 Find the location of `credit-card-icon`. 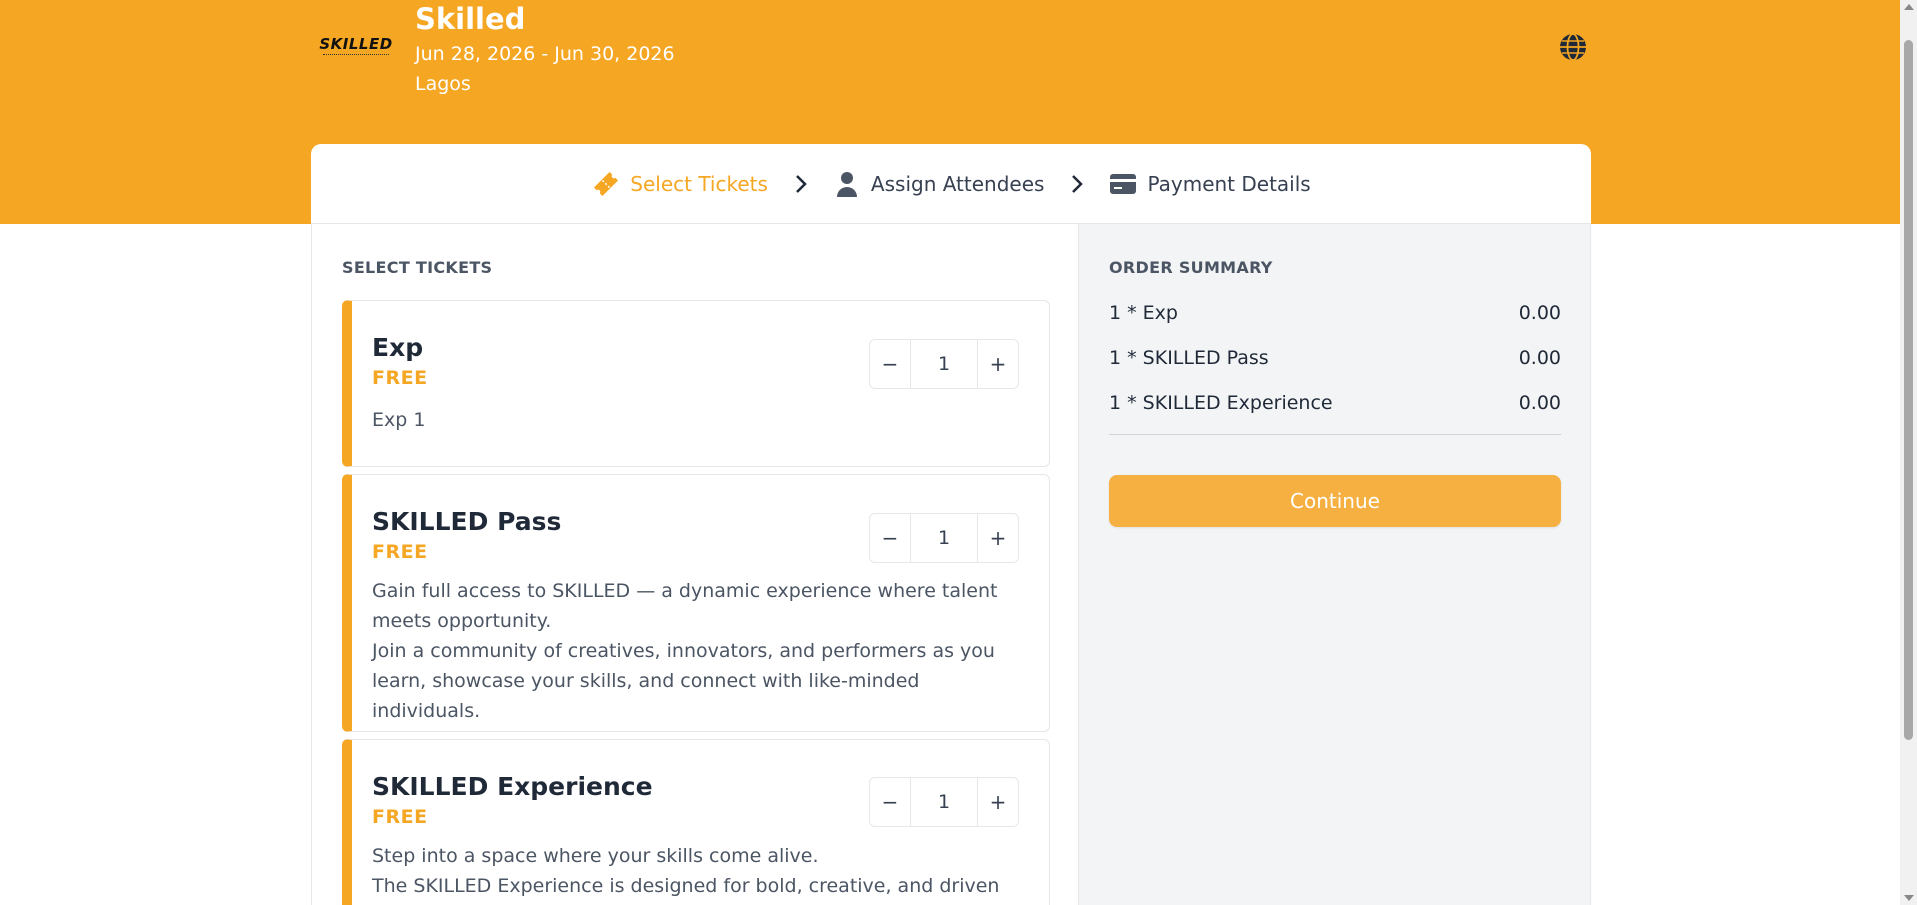

credit-card-icon is located at coordinates (1123, 184).